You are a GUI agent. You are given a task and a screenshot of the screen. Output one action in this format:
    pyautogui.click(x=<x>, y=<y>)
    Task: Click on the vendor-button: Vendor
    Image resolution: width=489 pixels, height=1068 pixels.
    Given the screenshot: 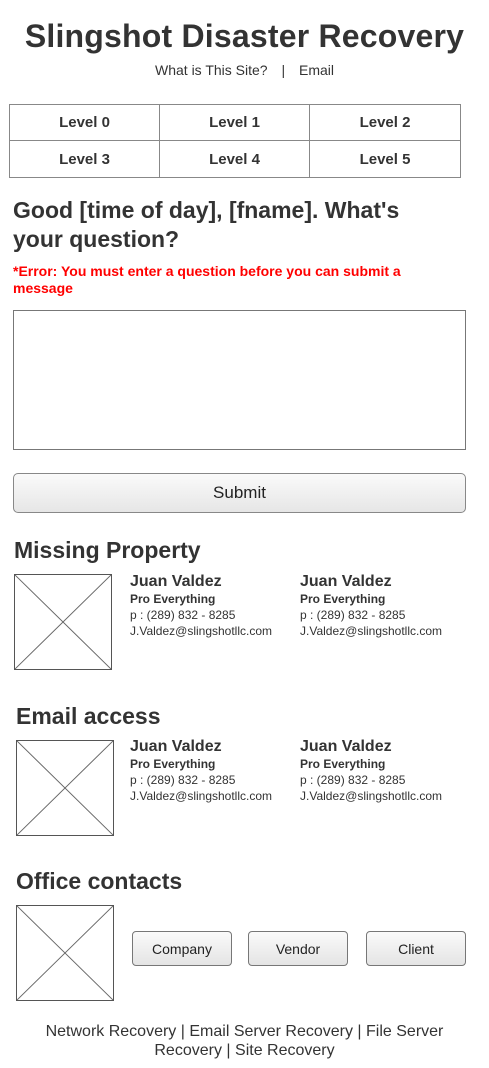 What is the action you would take?
    pyautogui.click(x=298, y=948)
    